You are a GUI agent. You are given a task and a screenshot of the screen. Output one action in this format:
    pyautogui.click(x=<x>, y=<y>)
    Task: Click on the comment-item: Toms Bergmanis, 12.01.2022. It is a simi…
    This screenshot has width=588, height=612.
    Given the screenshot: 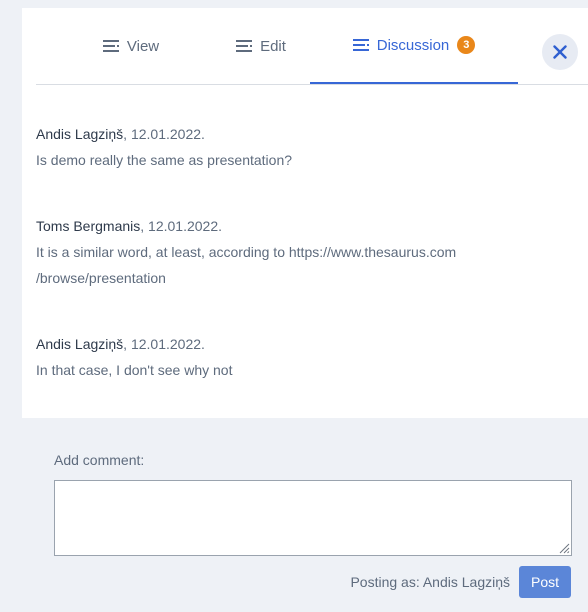 What is the action you would take?
    pyautogui.click(x=306, y=253)
    